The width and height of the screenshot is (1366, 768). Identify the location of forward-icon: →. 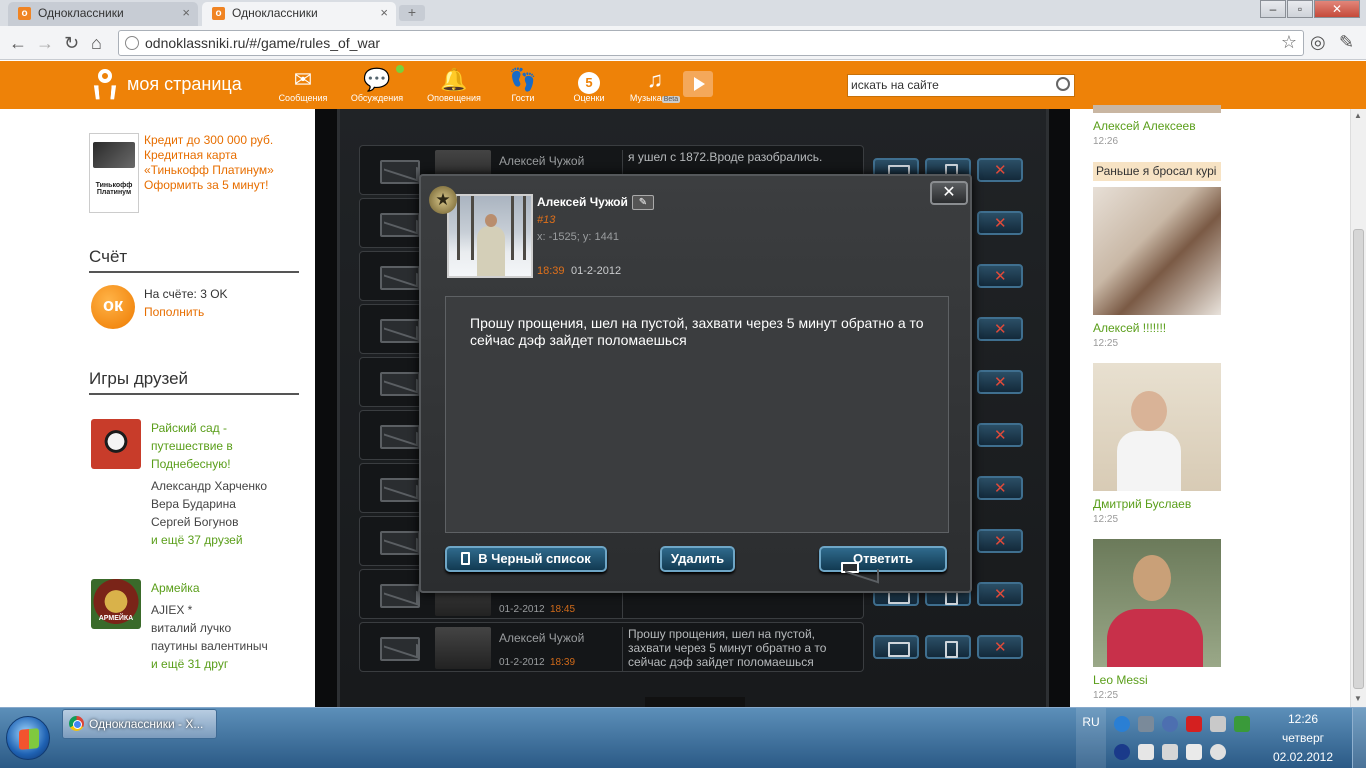
(45, 43).